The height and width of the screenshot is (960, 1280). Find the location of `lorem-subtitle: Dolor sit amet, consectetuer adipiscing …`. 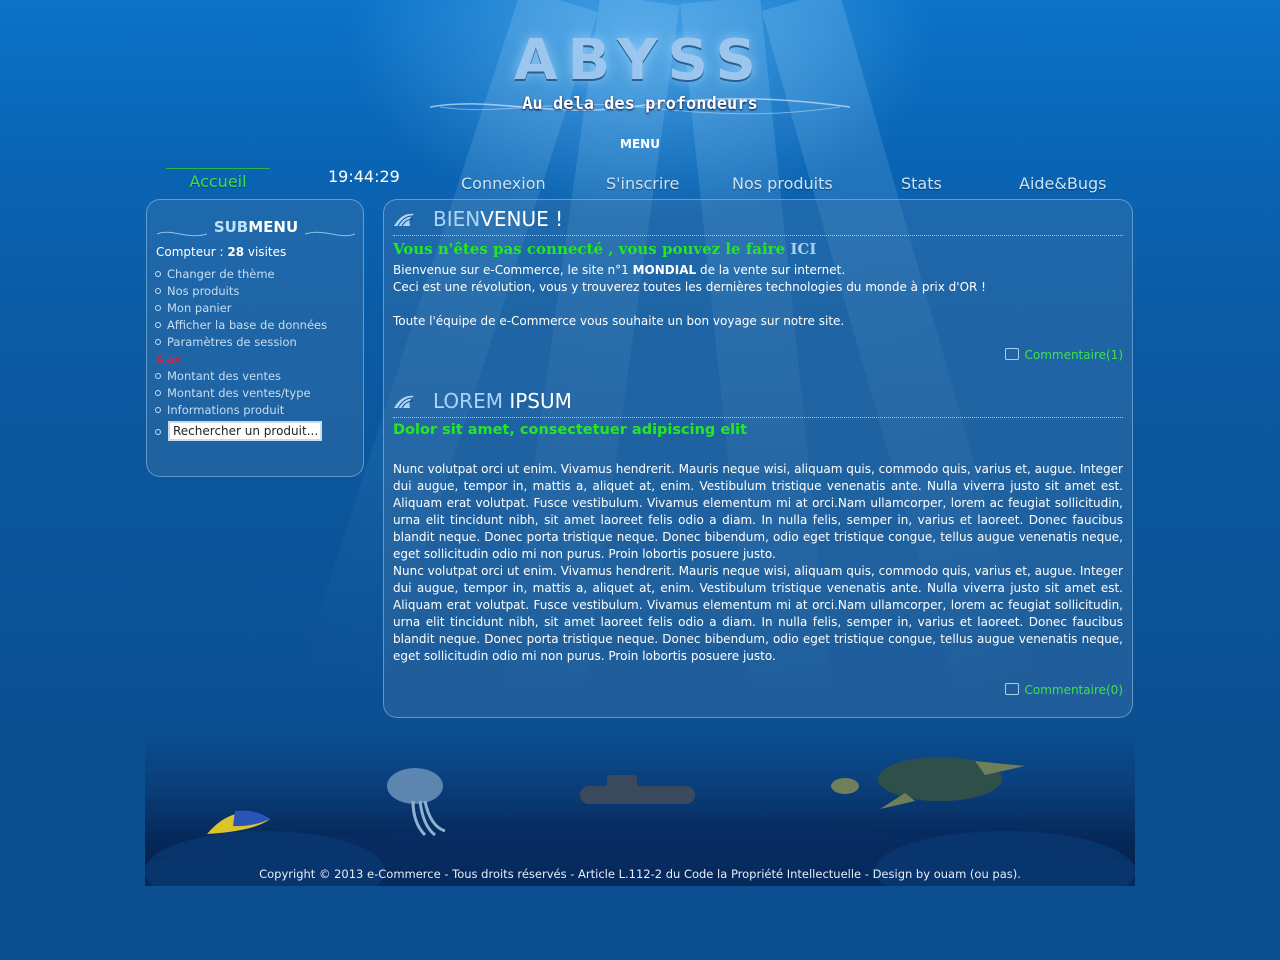

lorem-subtitle: Dolor sit amet, consectetuer adipiscing … is located at coordinates (570, 430).